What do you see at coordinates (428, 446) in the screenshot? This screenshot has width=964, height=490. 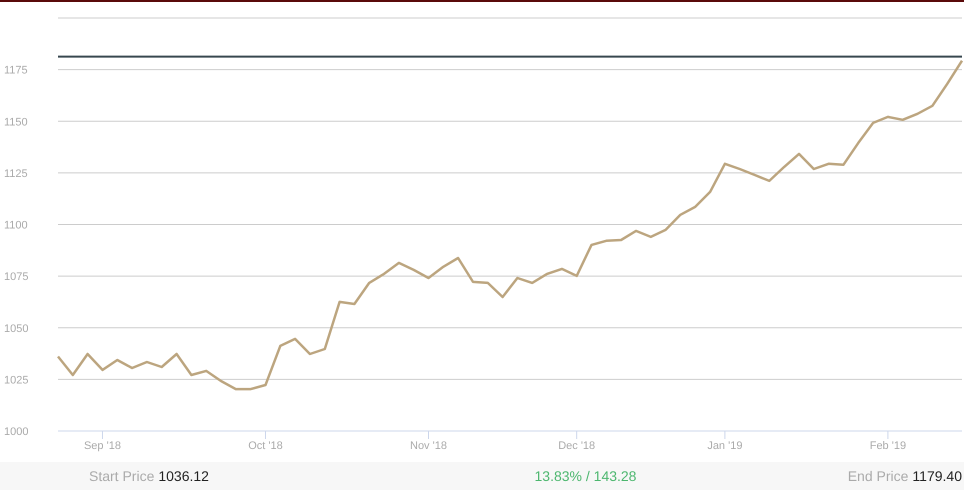 I see `axis-tick-label: Nov '18` at bounding box center [428, 446].